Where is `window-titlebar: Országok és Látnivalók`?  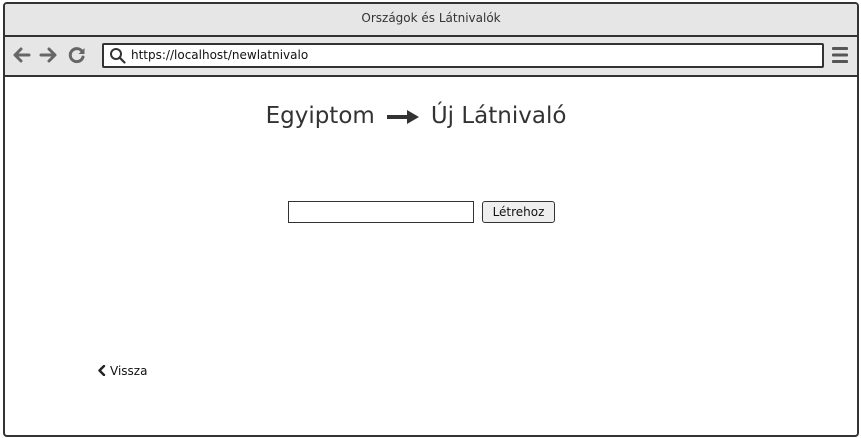 window-titlebar: Országok és Látnivalók is located at coordinates (431, 20).